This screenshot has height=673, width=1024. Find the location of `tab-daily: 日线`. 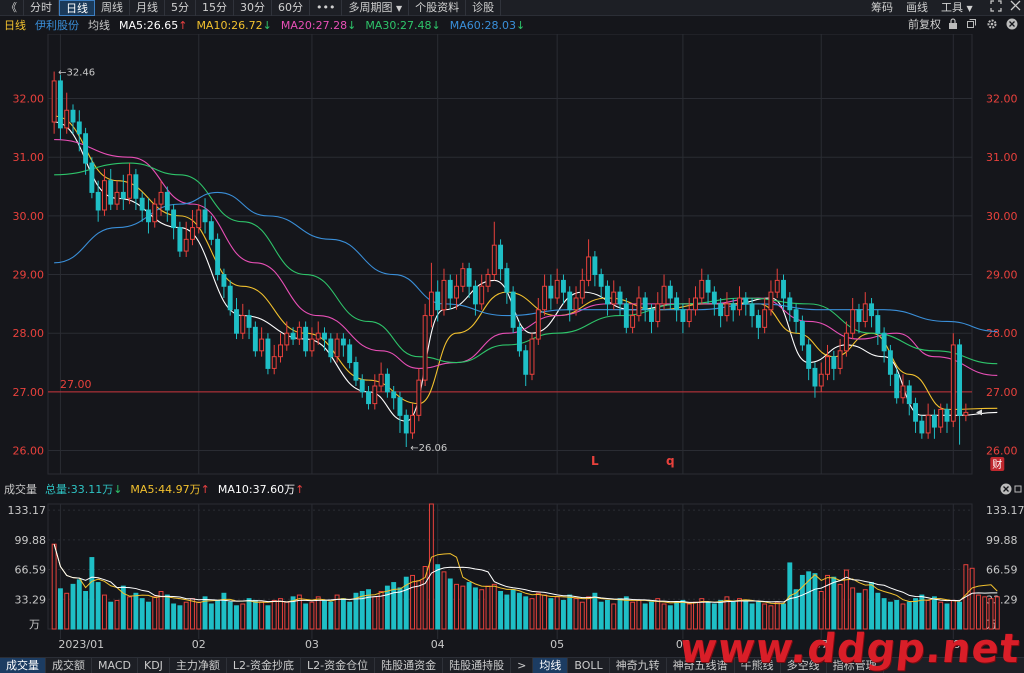

tab-daily: 日线 is located at coordinates (77, 8).